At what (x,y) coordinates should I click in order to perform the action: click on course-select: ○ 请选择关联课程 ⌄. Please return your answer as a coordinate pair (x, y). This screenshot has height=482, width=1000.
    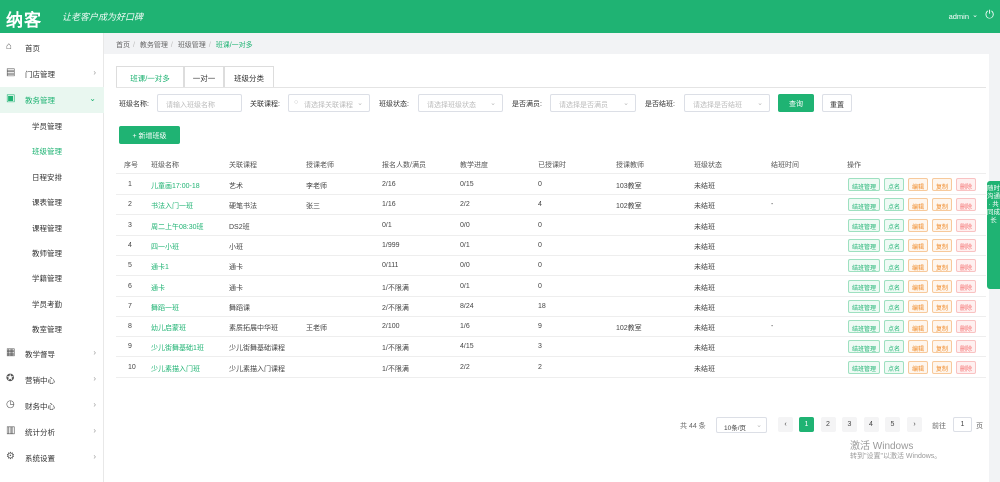
    Looking at the image, I should click on (329, 103).